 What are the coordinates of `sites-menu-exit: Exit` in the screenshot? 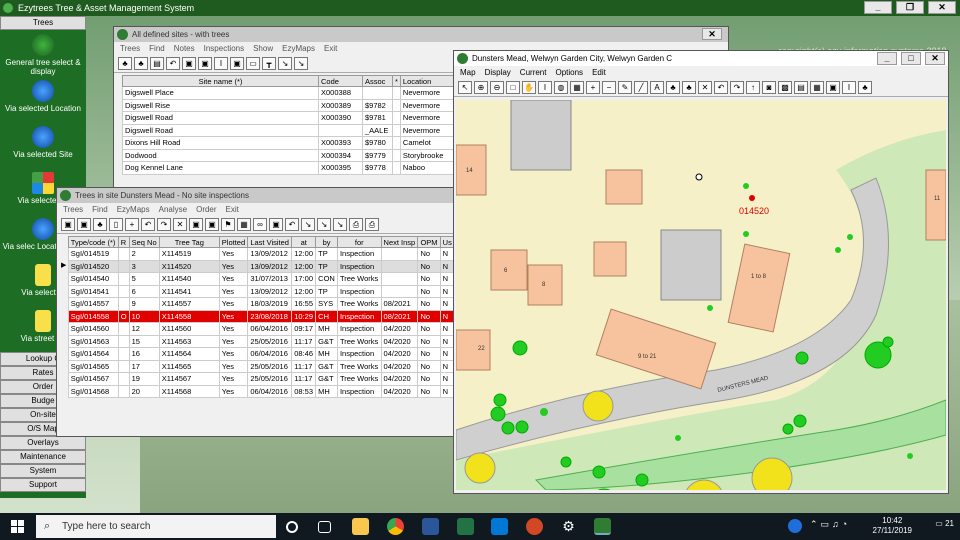 It's located at (330, 48).